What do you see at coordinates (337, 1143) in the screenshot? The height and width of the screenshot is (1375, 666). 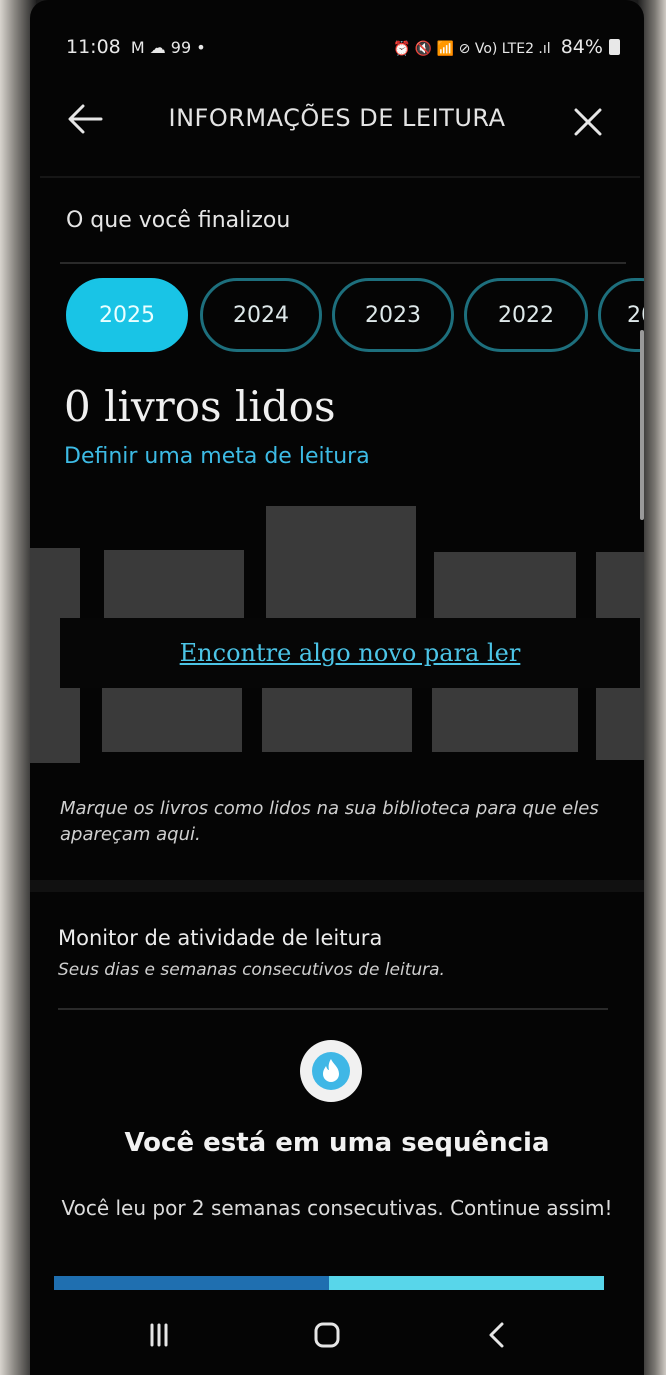 I see `streak-title: Você está em uma sequência` at bounding box center [337, 1143].